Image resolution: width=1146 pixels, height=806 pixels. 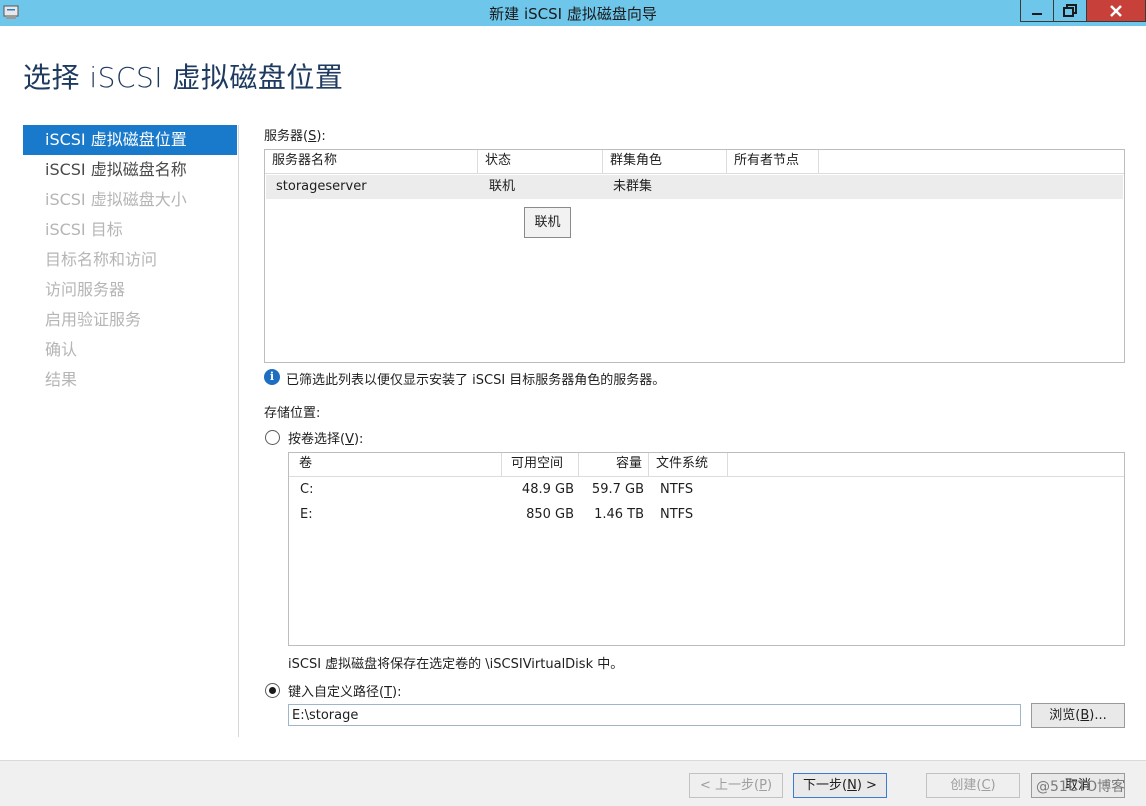 What do you see at coordinates (395, 465) in the screenshot?
I see `col-volume: 卷` at bounding box center [395, 465].